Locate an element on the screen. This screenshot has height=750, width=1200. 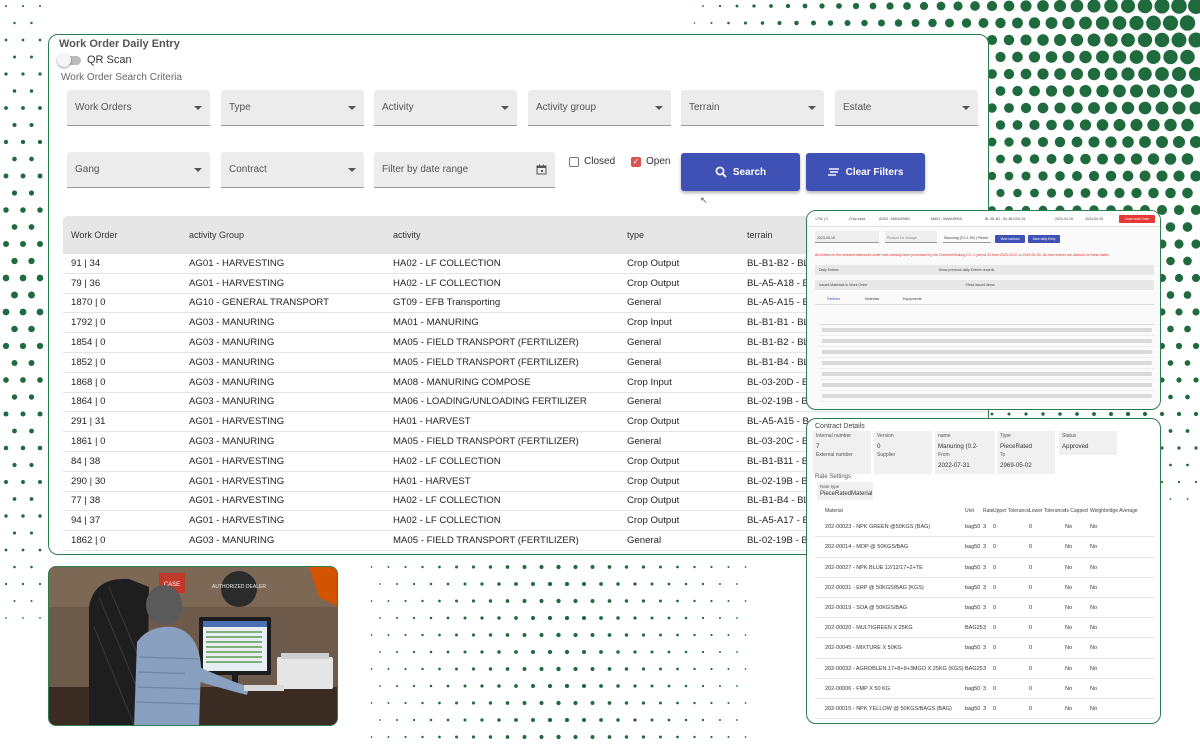
search-button: Search is located at coordinates (740, 172).